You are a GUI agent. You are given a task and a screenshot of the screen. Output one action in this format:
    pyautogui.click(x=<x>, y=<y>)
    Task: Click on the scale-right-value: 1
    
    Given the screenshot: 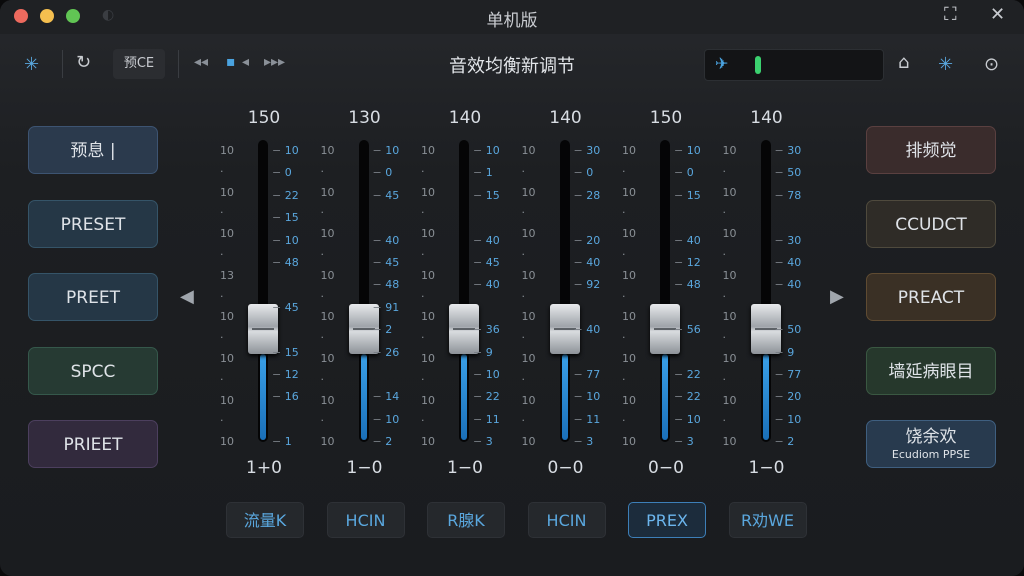 What is the action you would take?
    pyautogui.click(x=489, y=173)
    